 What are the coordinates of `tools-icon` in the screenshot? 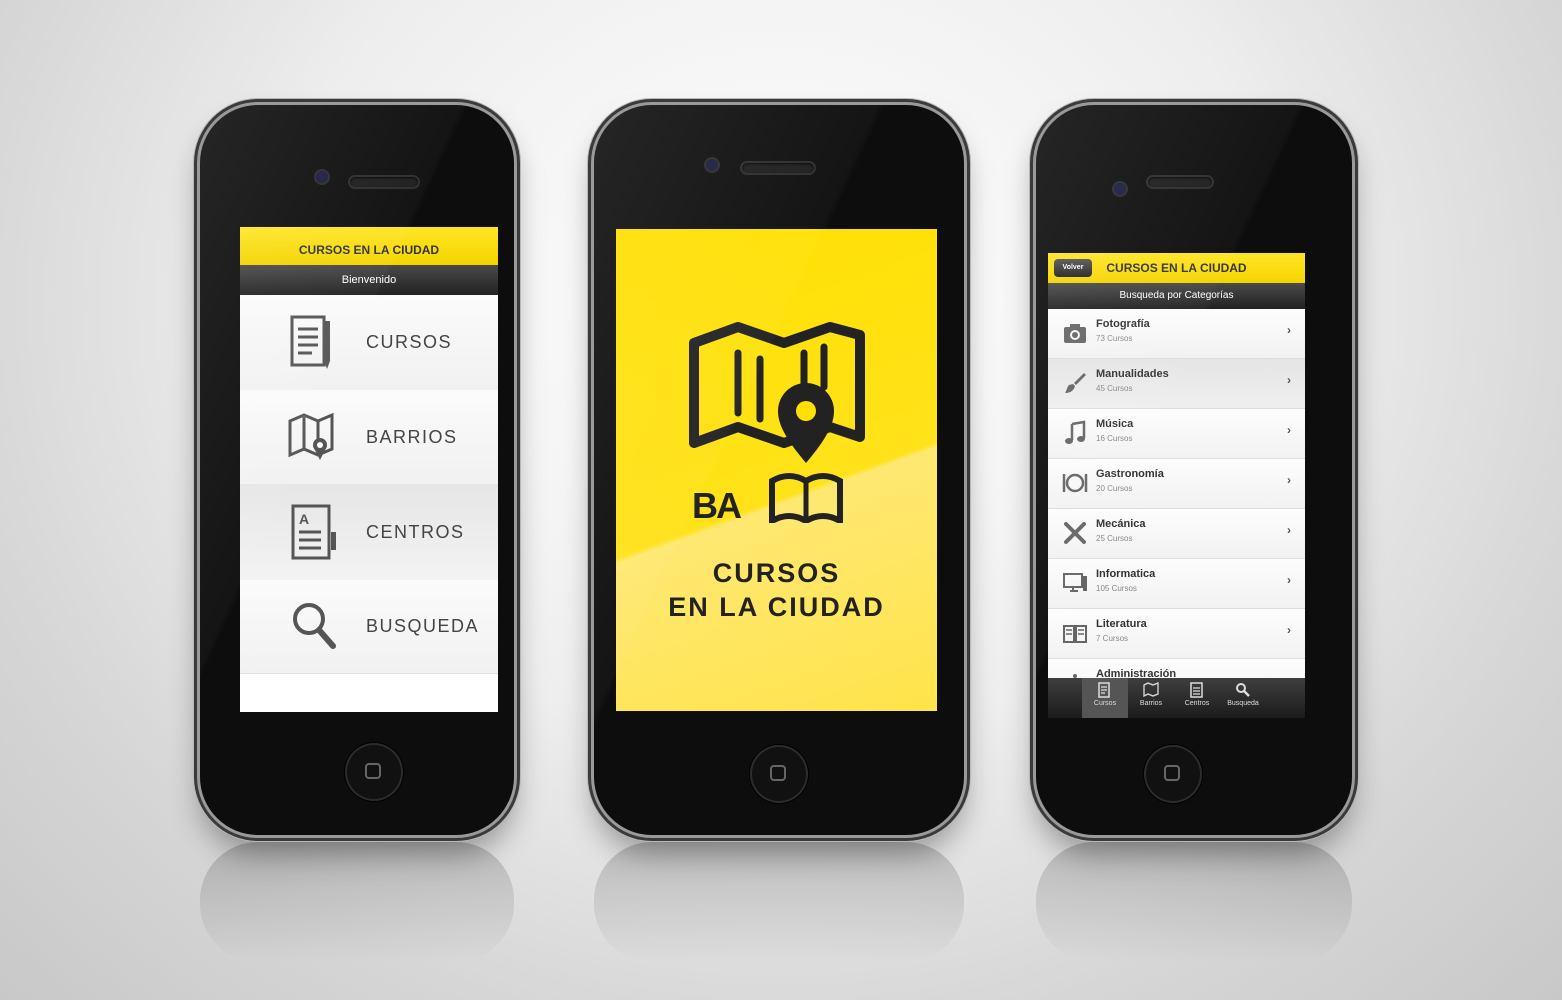 It's located at (1075, 533).